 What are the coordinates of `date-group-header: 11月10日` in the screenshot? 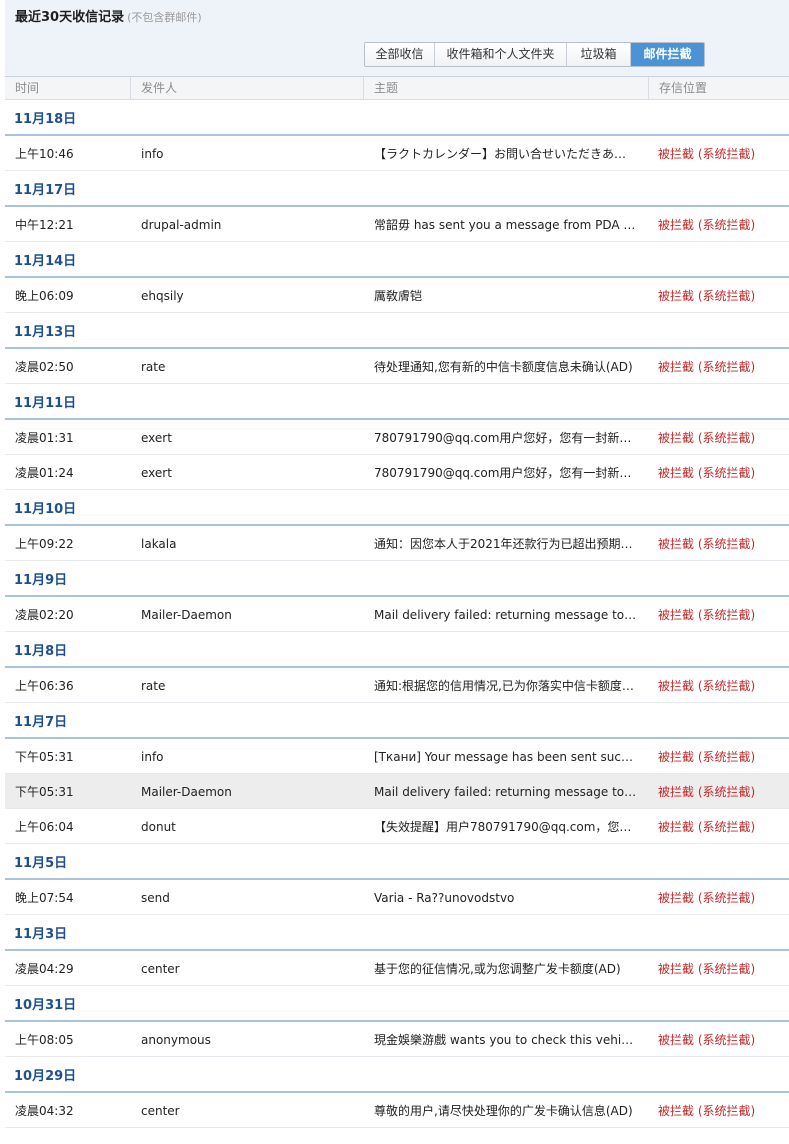 It's located at (397, 508).